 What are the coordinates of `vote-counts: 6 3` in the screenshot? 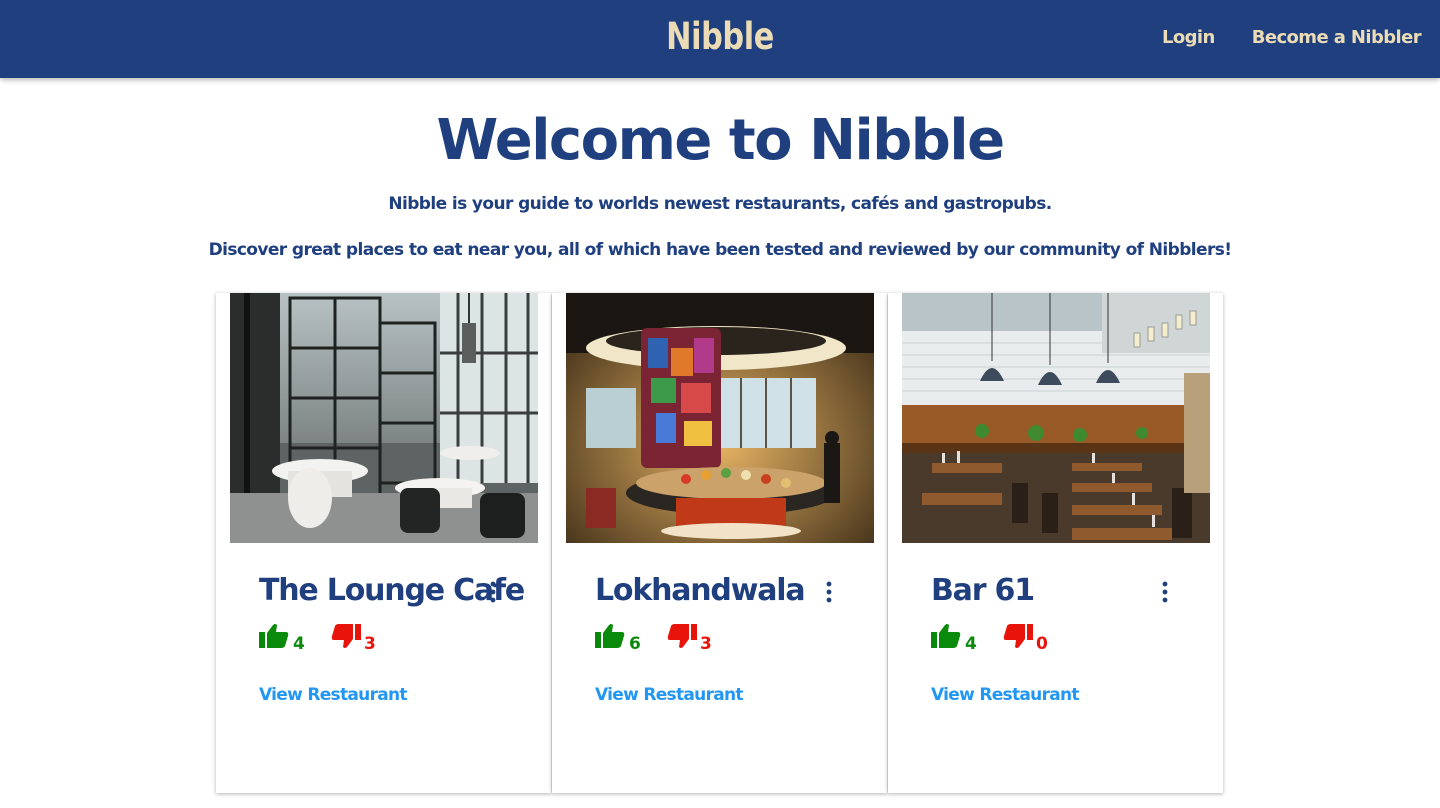 It's located at (695, 638).